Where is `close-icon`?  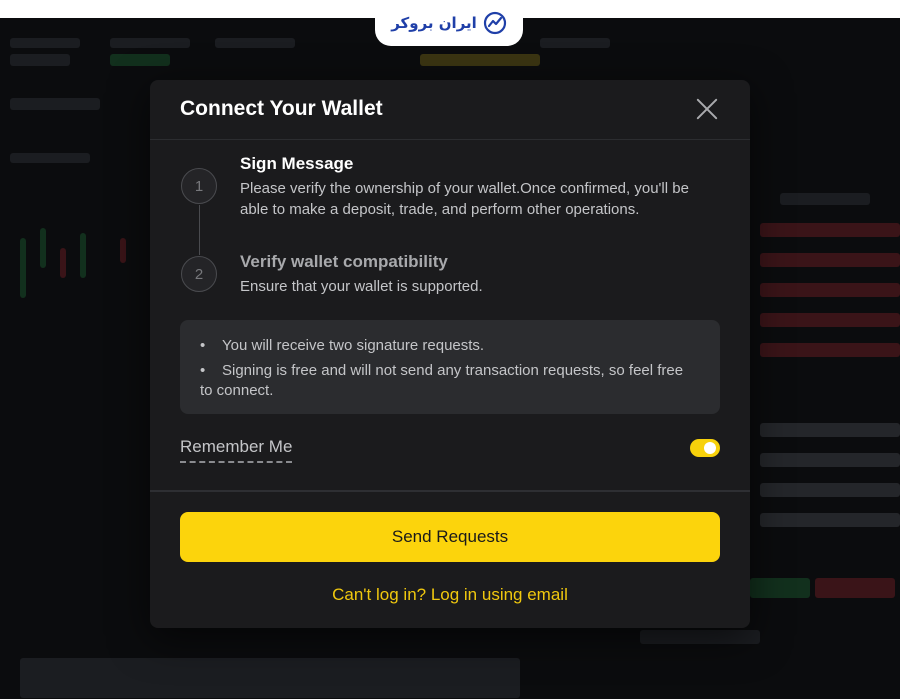
close-icon is located at coordinates (707, 109).